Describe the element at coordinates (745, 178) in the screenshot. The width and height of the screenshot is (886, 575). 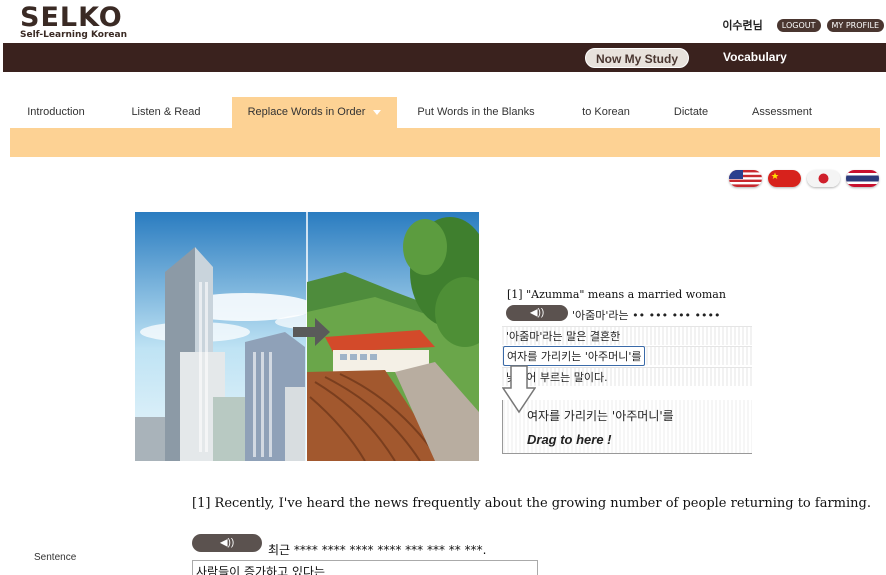
I see `us-flag-icon` at that location.